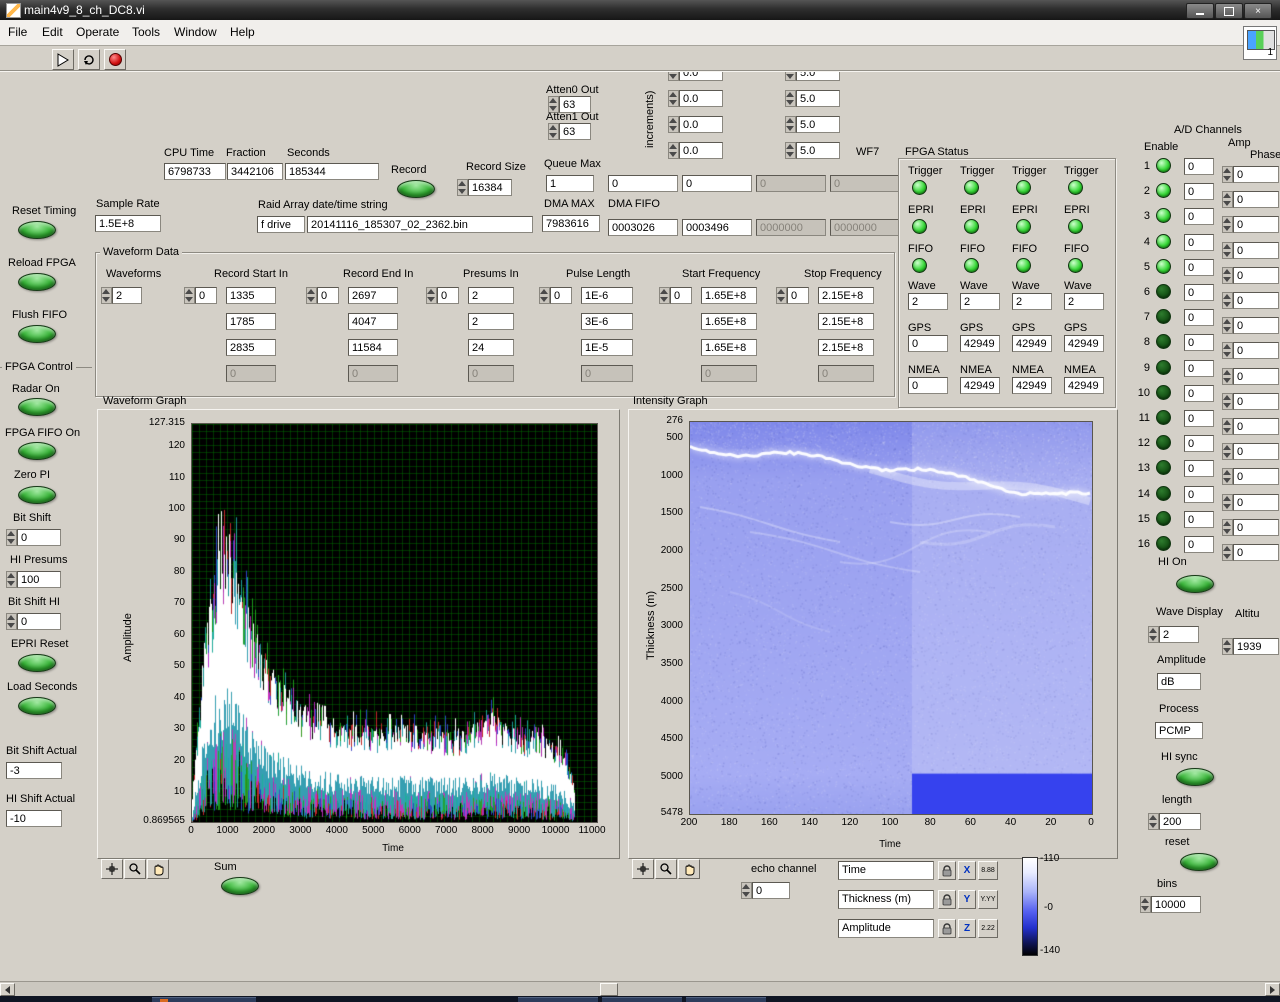  Describe the element at coordinates (373, 295) in the screenshot. I see `column-value-field: 2697` at that location.